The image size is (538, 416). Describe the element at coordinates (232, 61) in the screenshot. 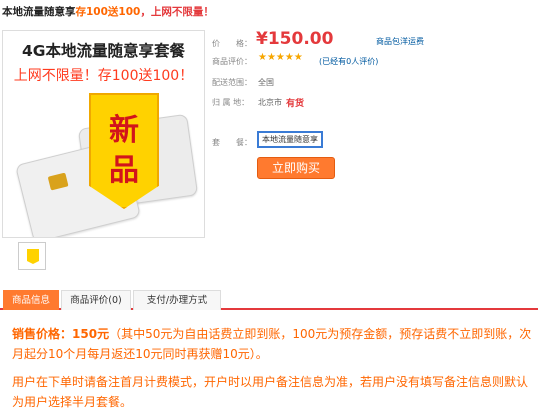

I see `rating-label: 商品评价：` at that location.